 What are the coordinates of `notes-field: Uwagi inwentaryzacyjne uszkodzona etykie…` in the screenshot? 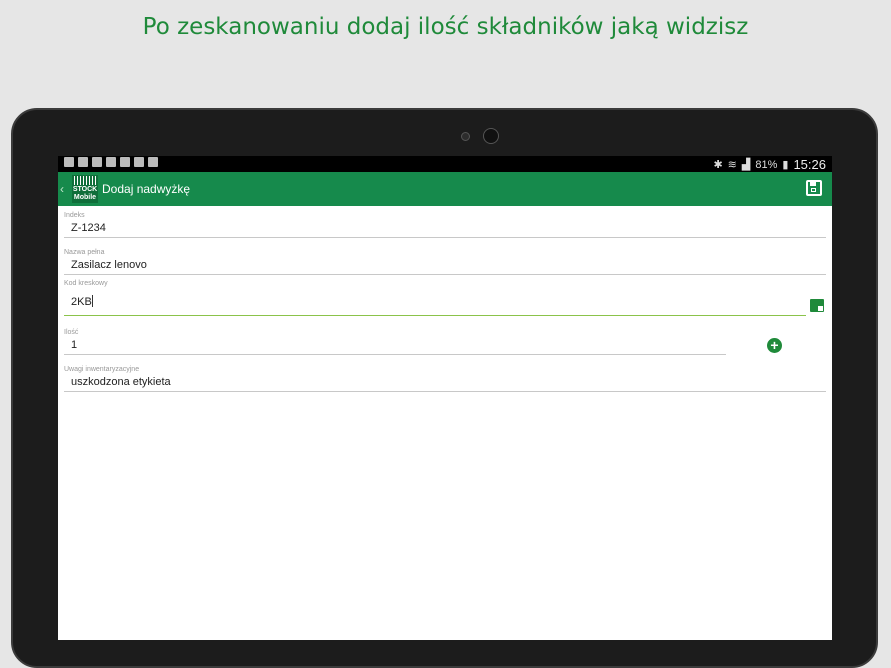 It's located at (445, 379).